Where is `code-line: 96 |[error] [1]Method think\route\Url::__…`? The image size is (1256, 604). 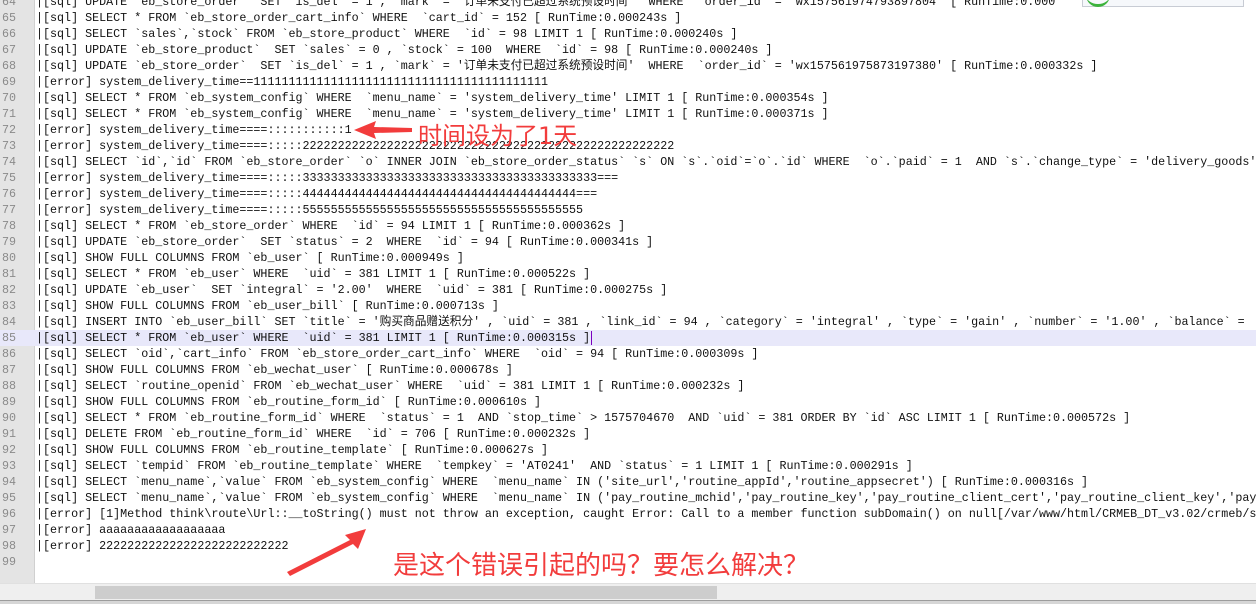 code-line: 96 |[error] [1]Method think\route\Url::__… is located at coordinates (628, 514).